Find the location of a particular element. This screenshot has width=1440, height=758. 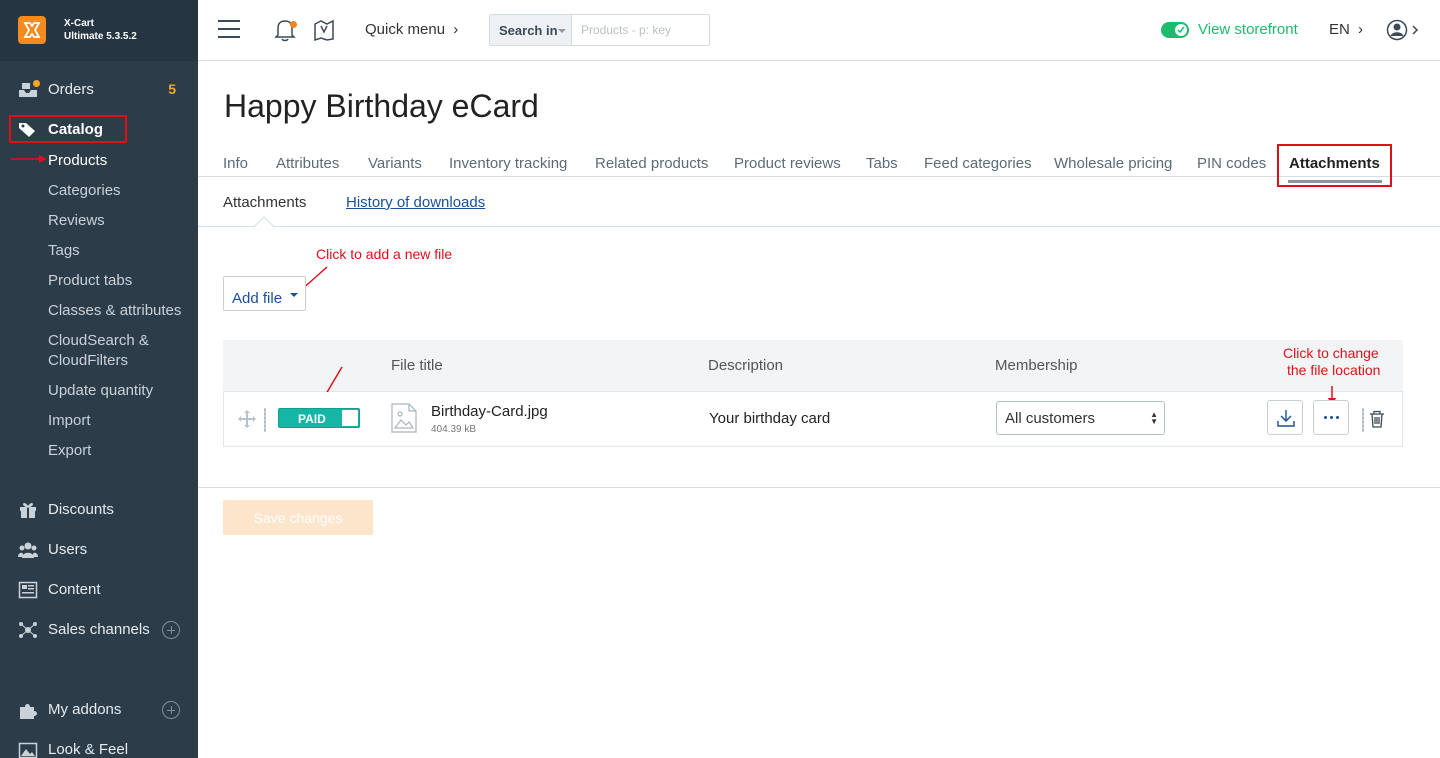

chevron-right-icon: › is located at coordinates (1361, 29).